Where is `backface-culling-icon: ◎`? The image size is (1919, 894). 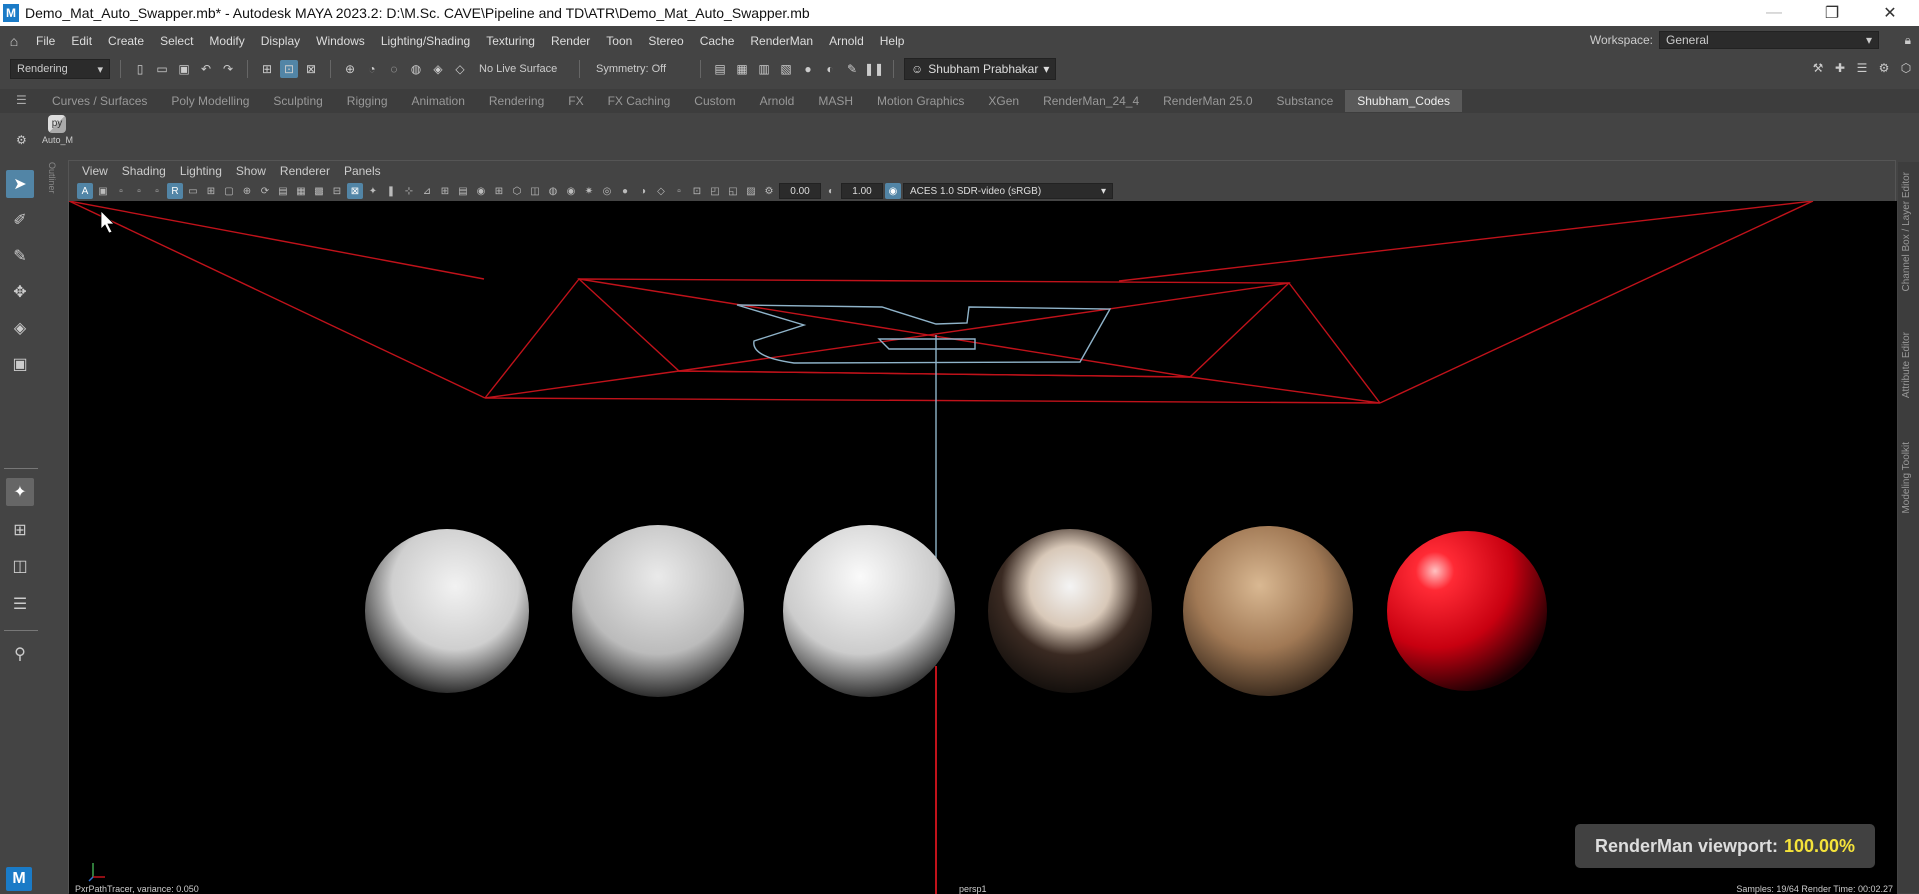 backface-culling-icon: ◎ is located at coordinates (607, 191).